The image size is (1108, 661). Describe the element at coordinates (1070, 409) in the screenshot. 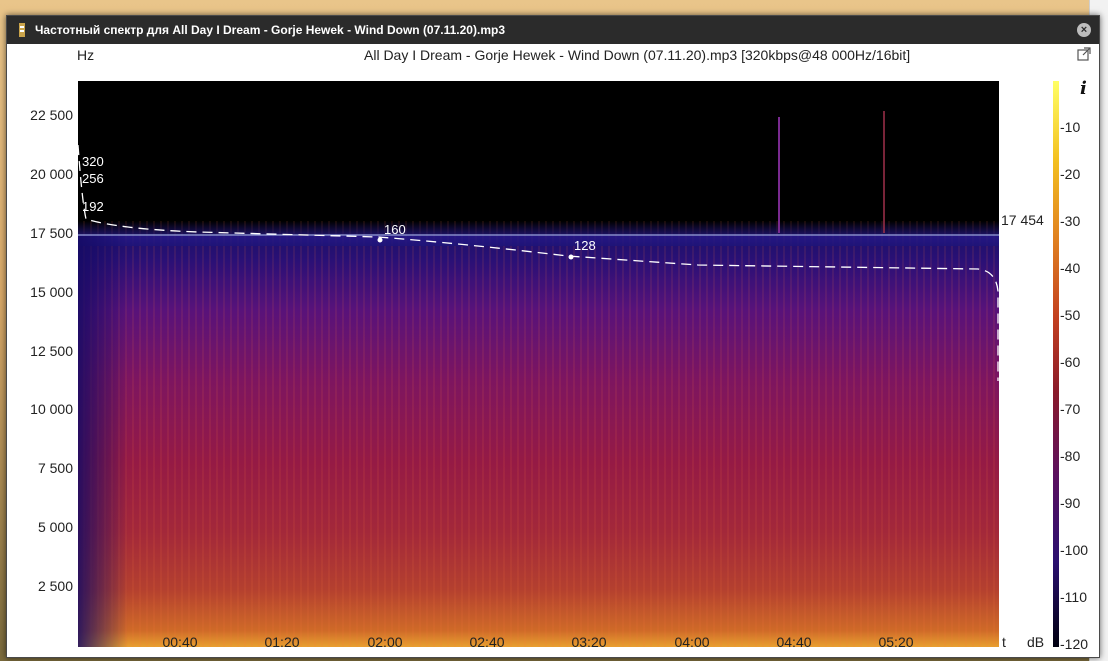

I see `colorbar-tick: -70` at that location.